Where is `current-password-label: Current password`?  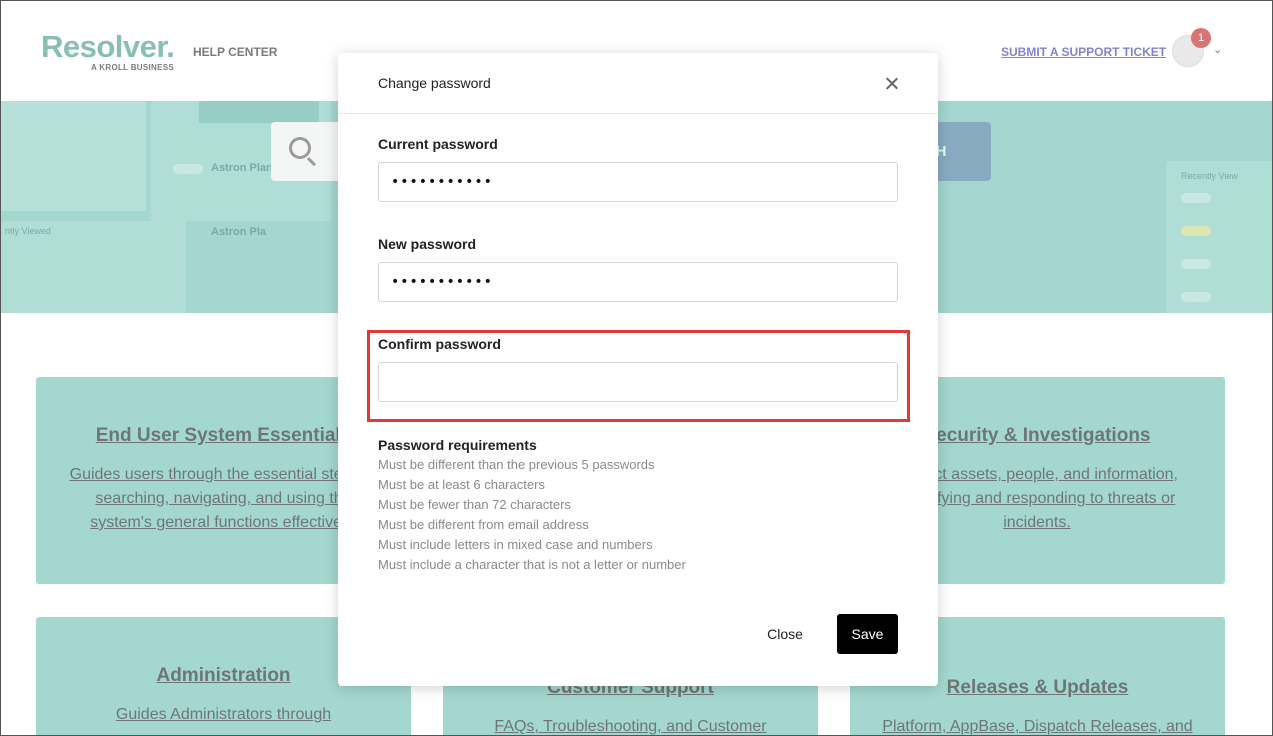 current-password-label: Current password is located at coordinates (438, 144).